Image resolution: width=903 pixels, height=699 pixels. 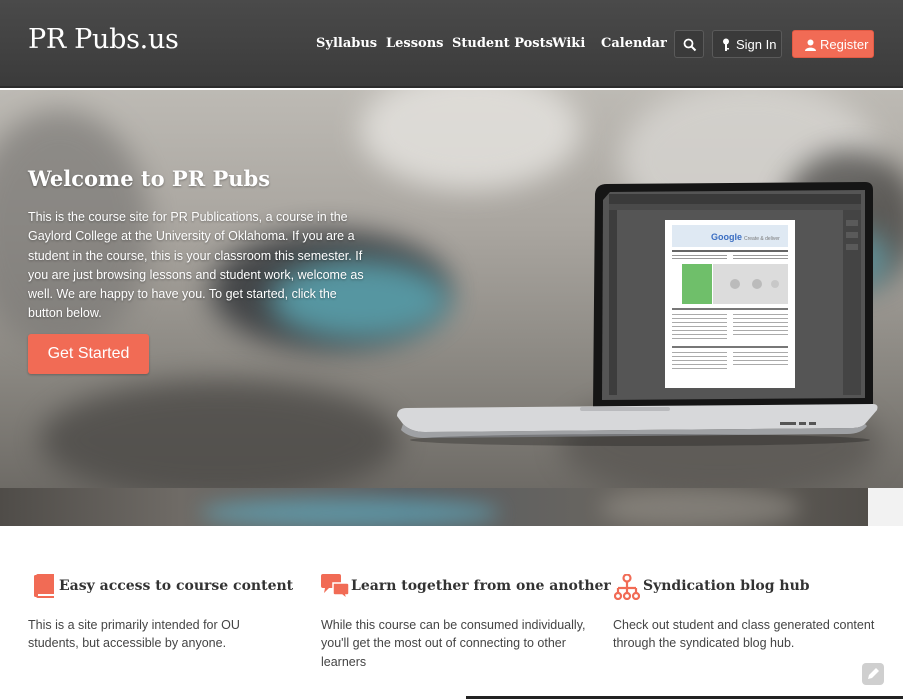 I want to click on pencil-icon, so click(x=873, y=673).